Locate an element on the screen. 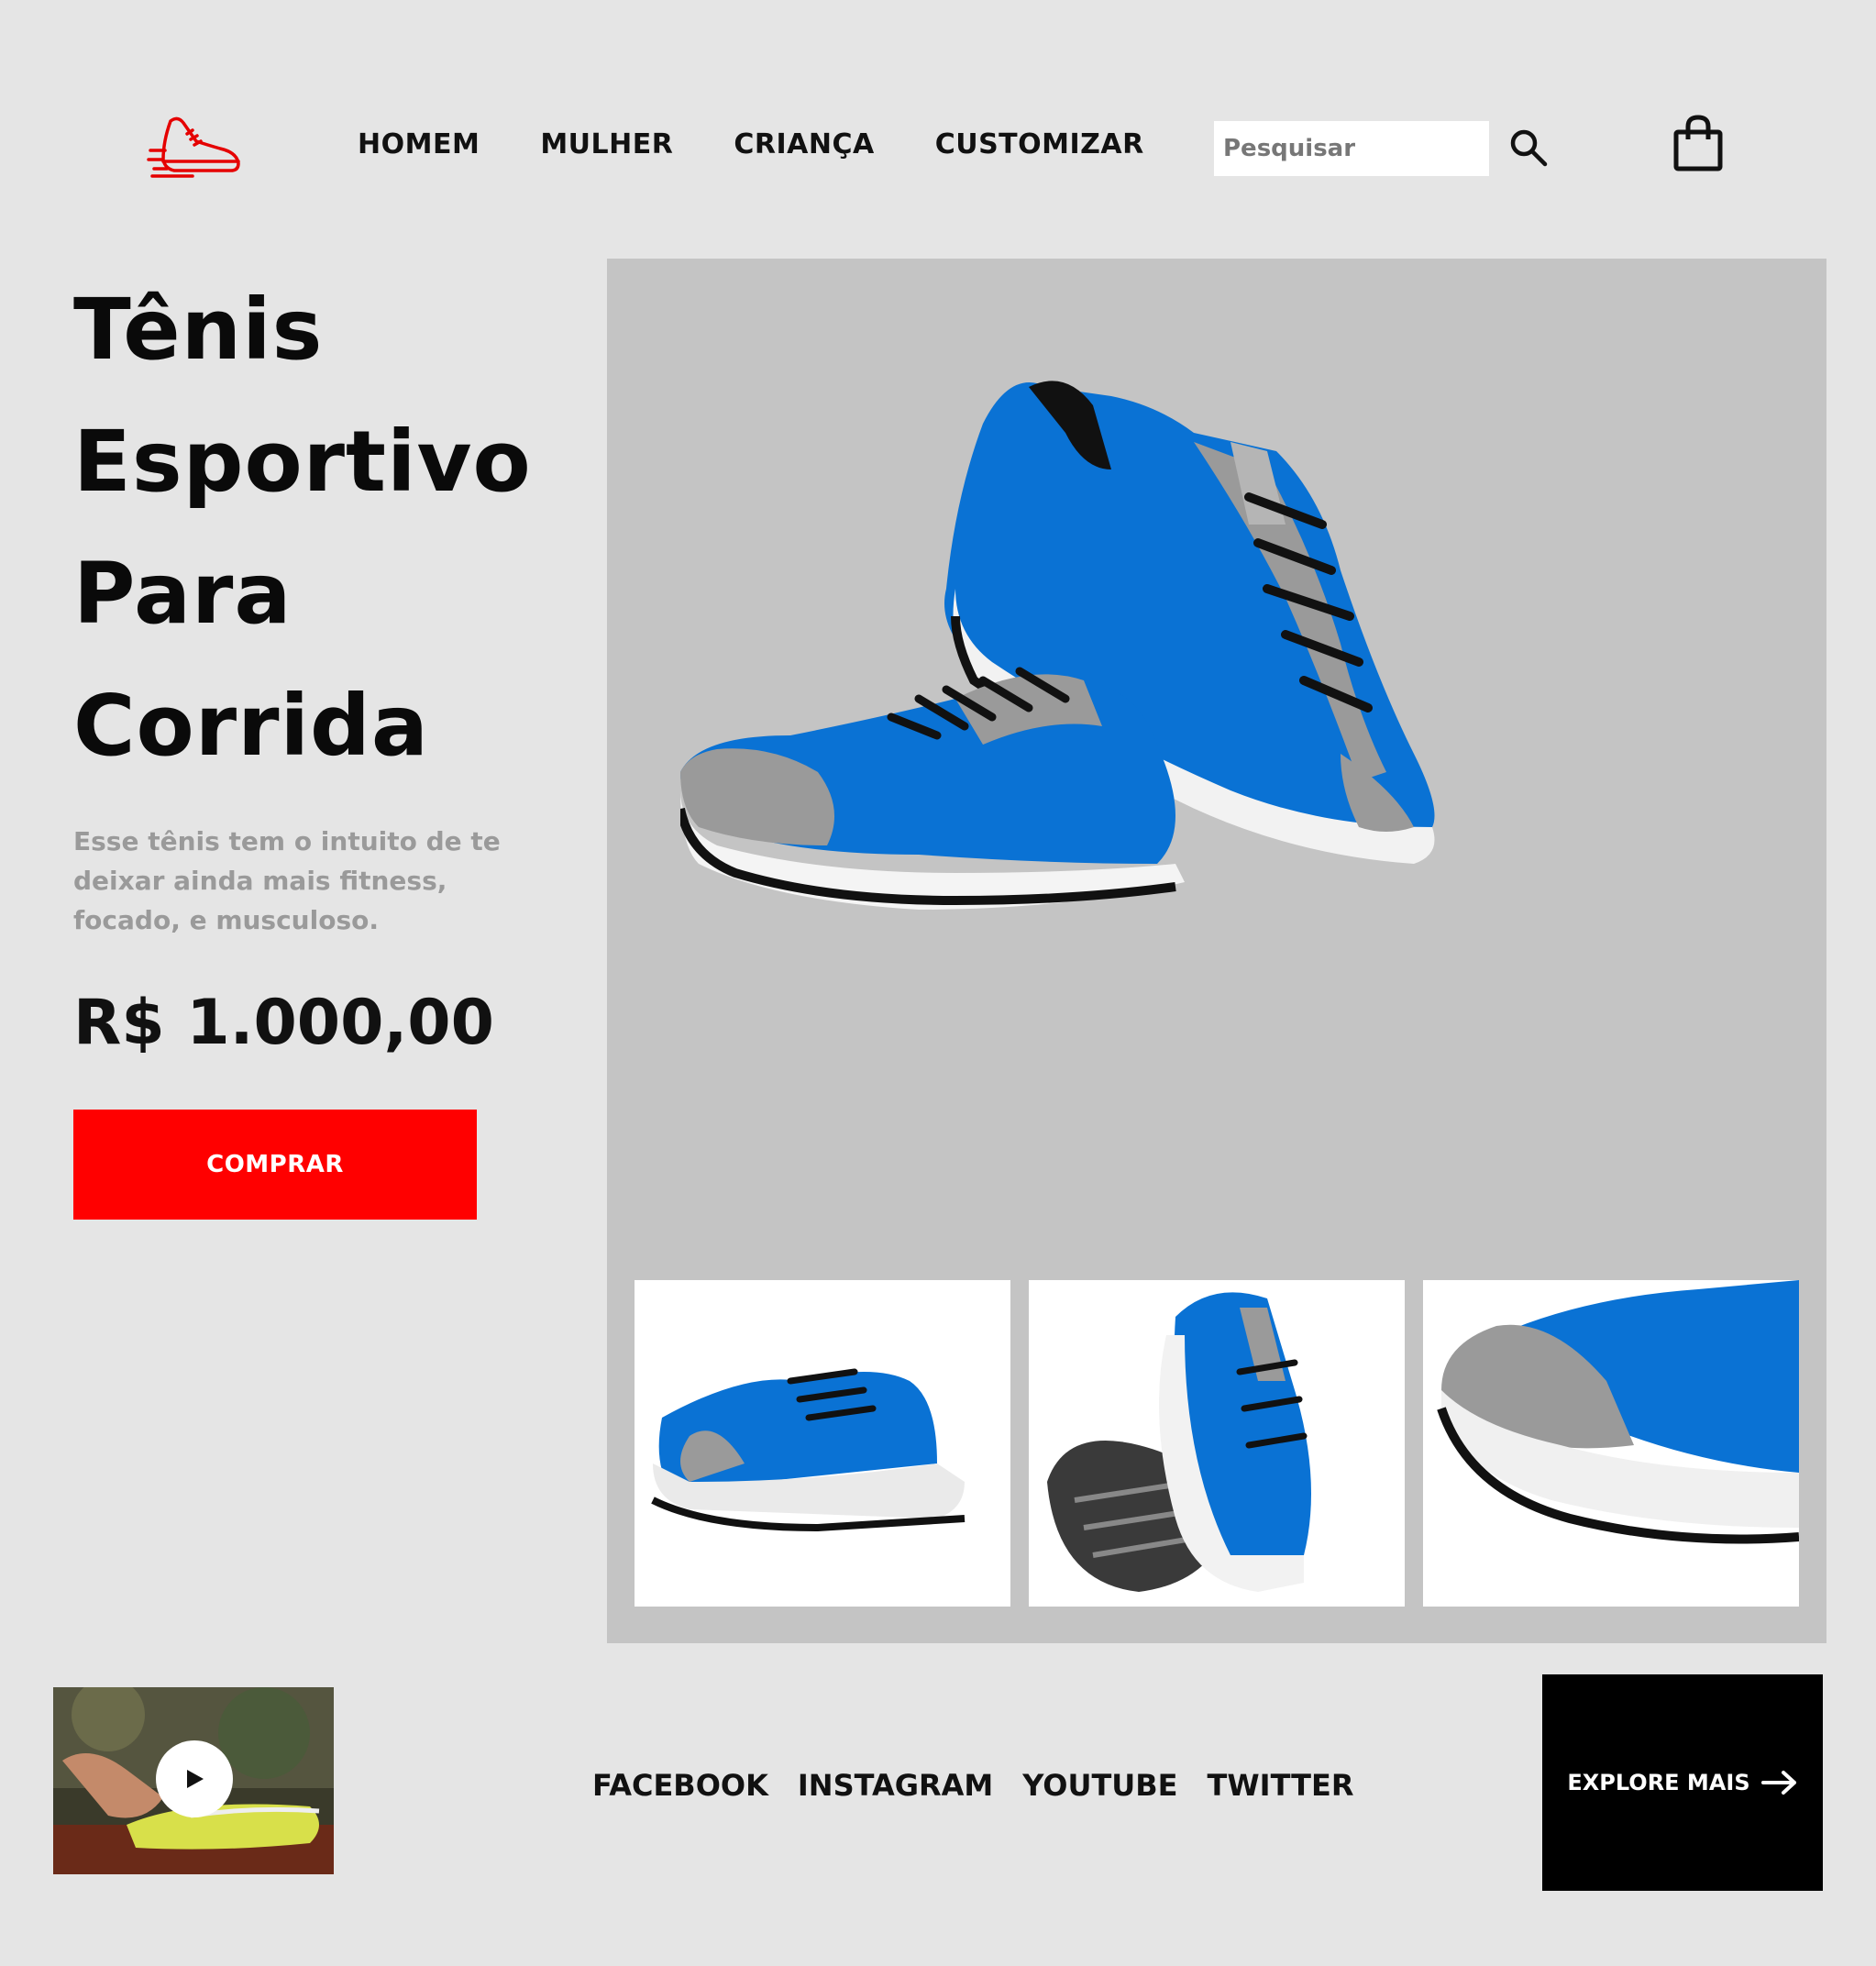  nav-item-mulher: MULHER is located at coordinates (606, 144).